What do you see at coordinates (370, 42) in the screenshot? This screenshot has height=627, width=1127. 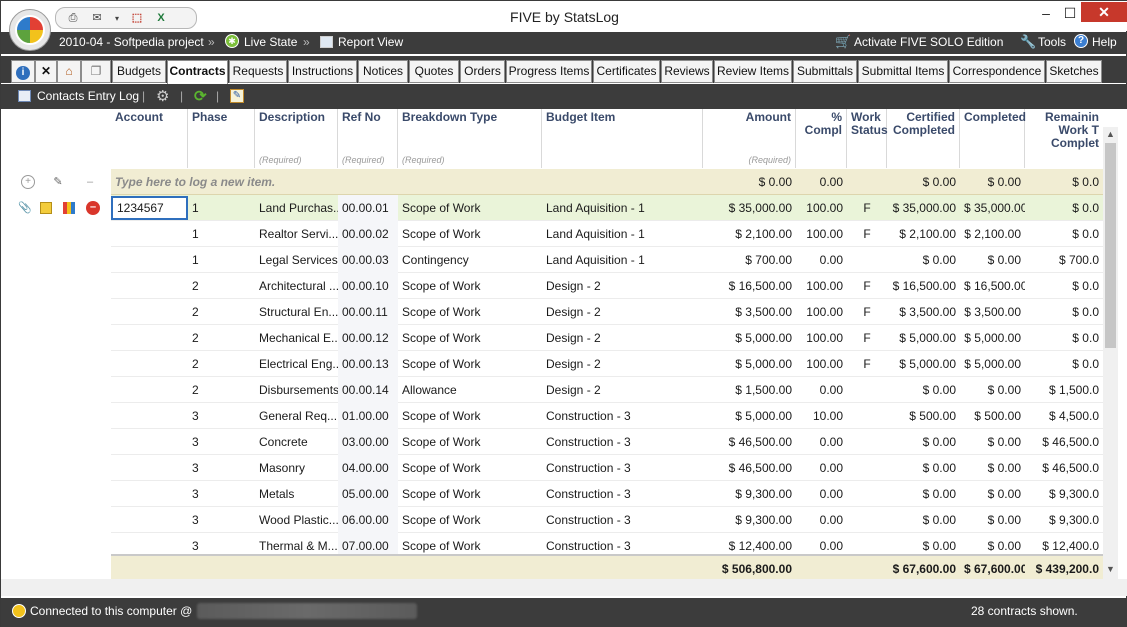 I see `report-view-link: Report View` at bounding box center [370, 42].